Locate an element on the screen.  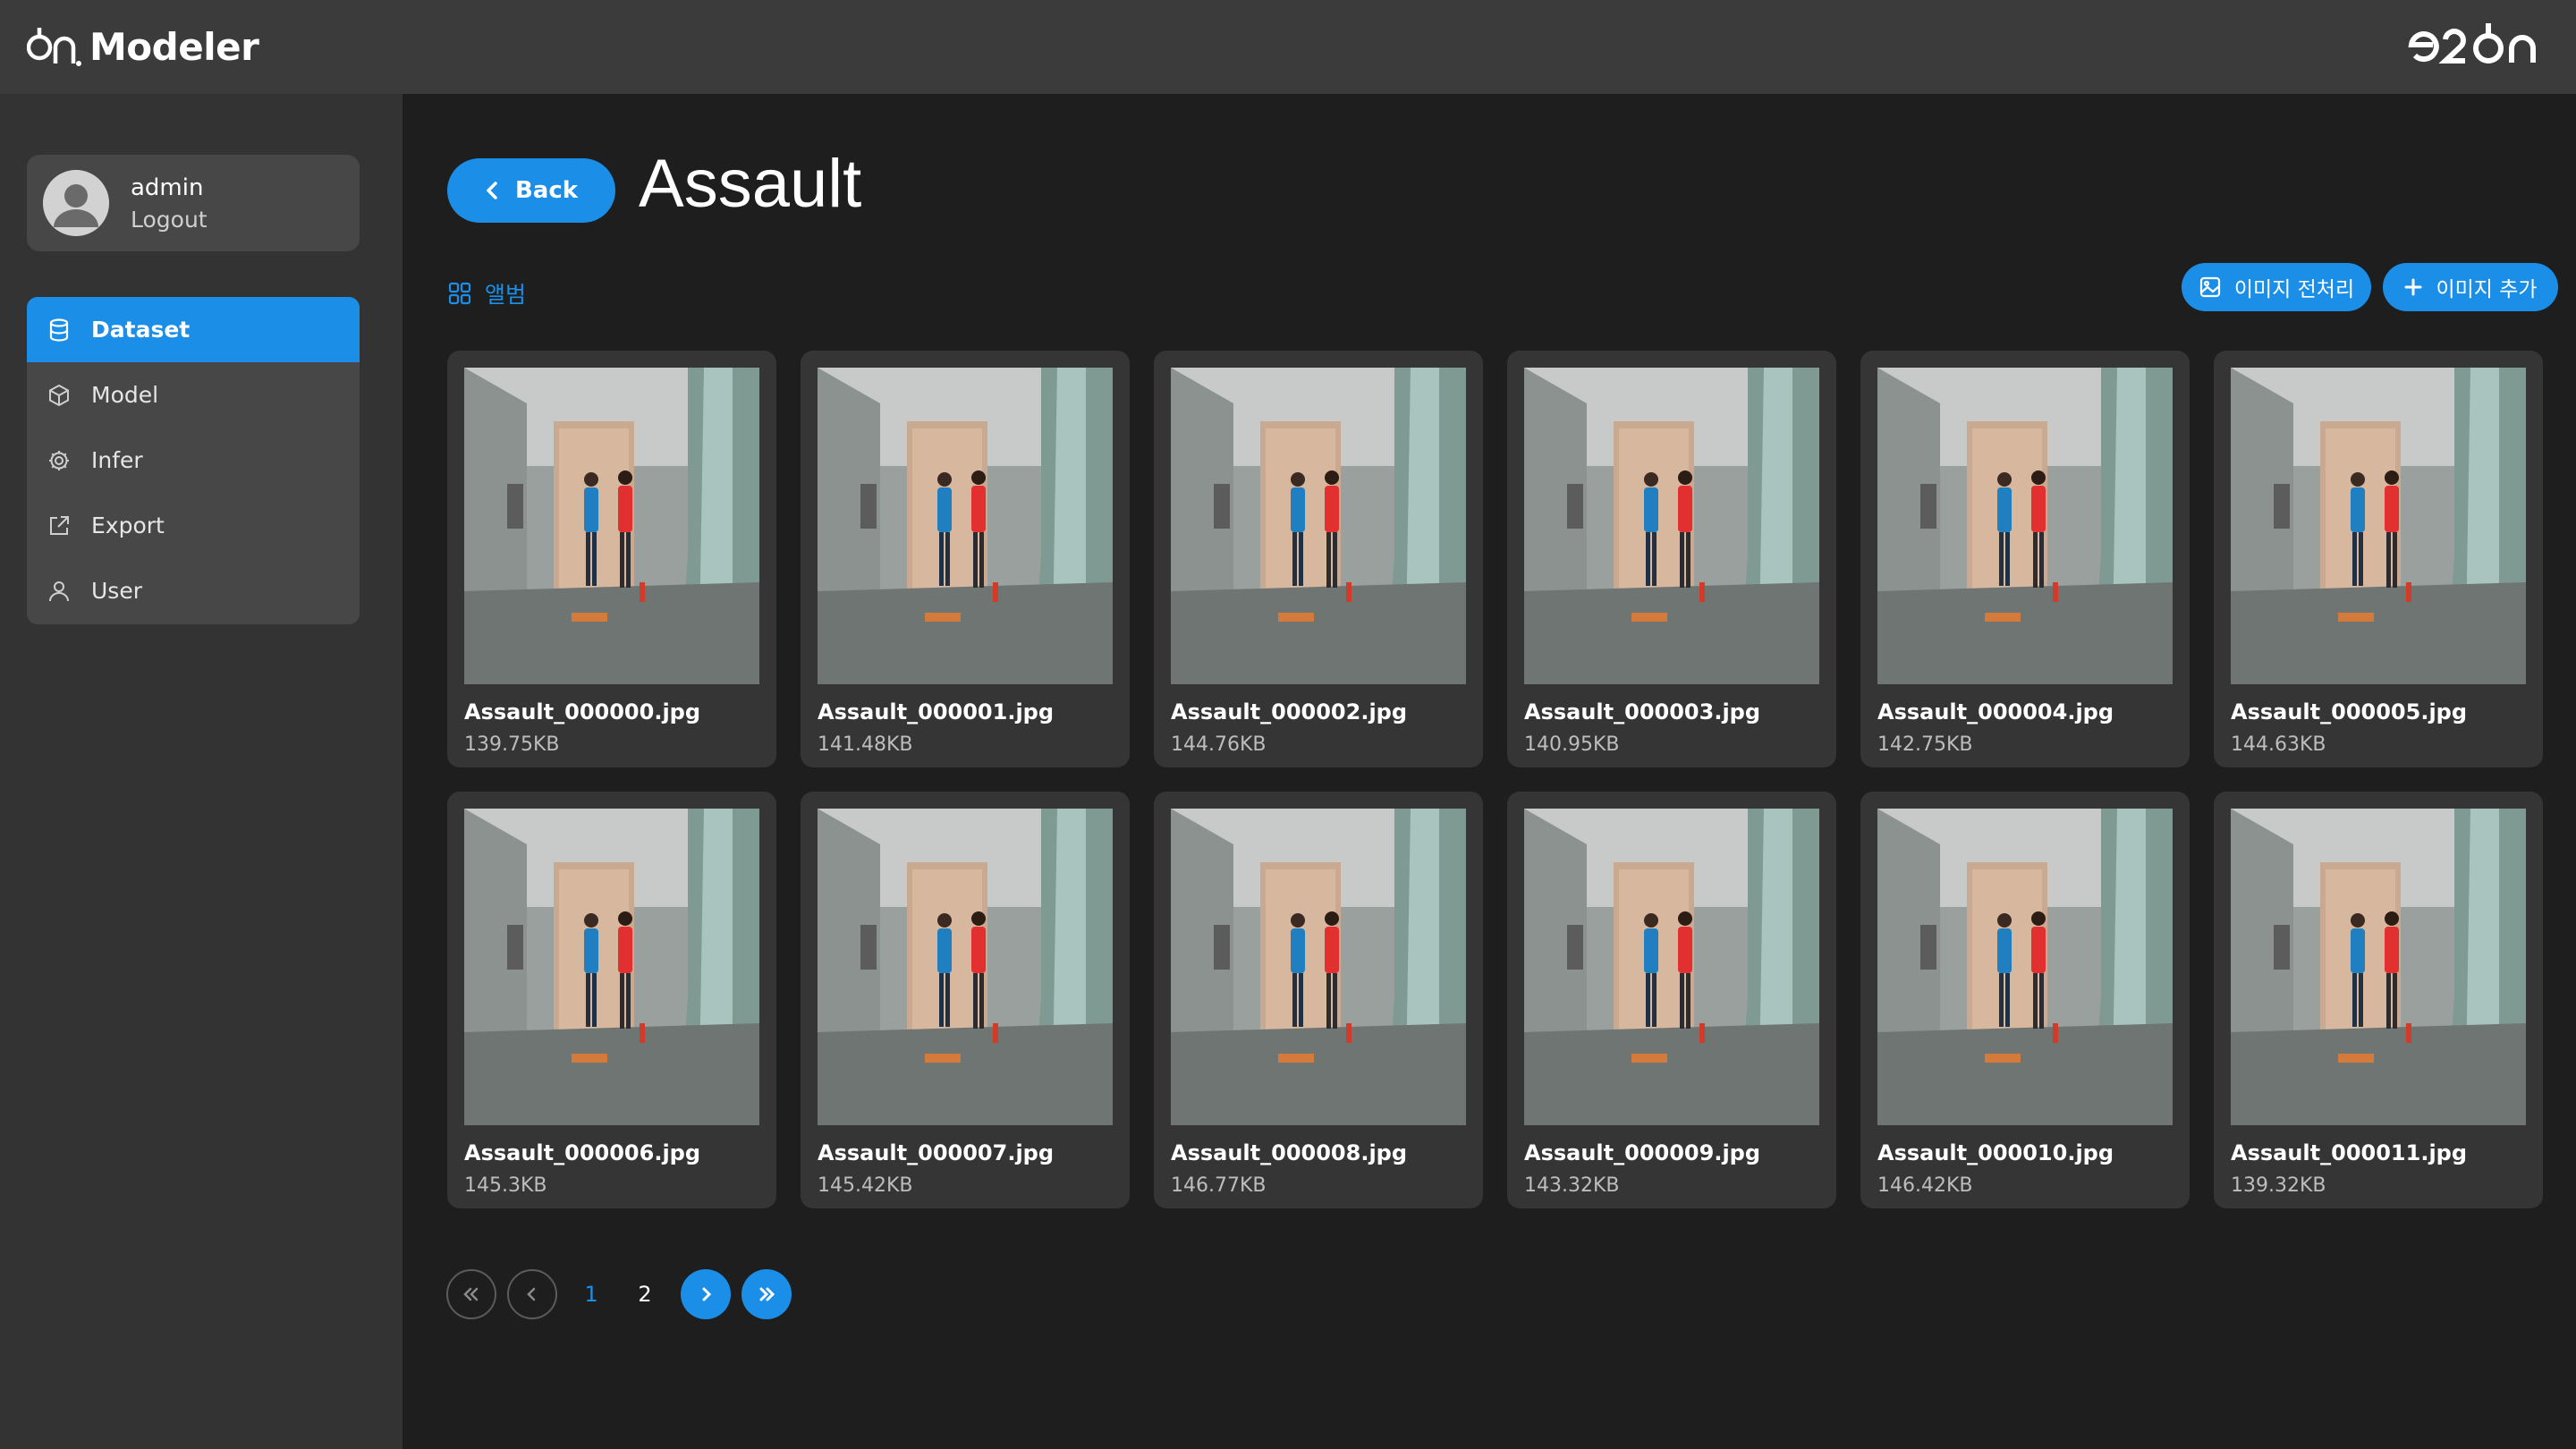
double-chevron-left-icon is located at coordinates (471, 1294).